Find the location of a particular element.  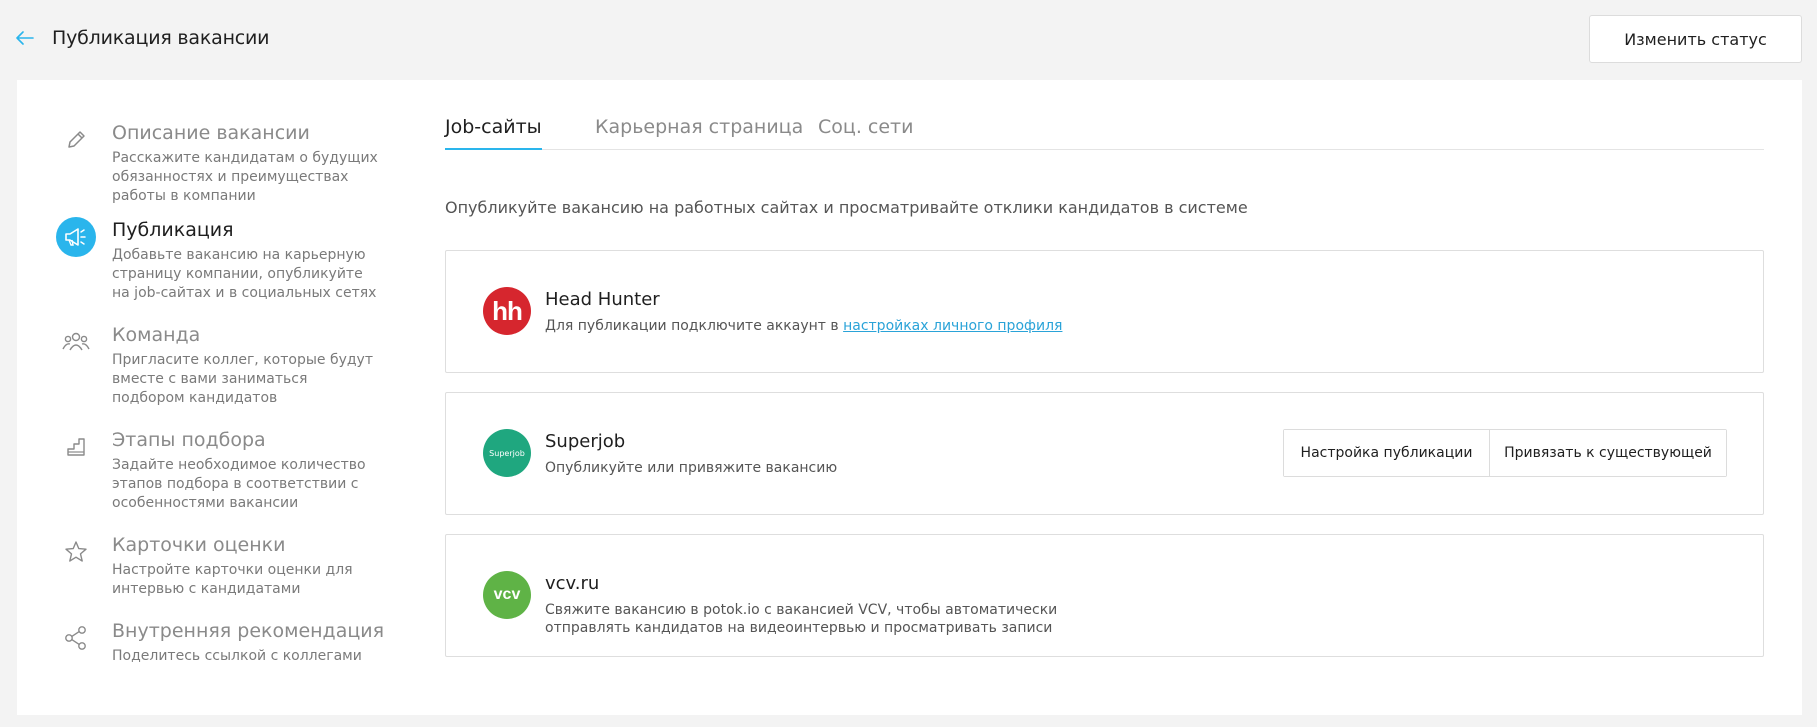

active-tab-underline is located at coordinates (493, 149).